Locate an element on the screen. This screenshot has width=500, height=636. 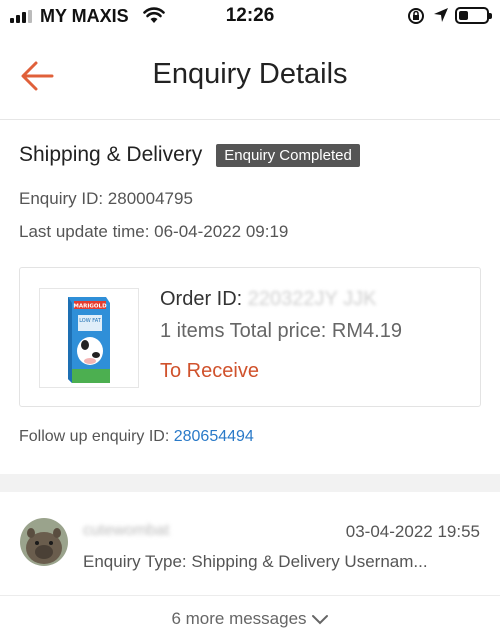
location-arrow-icon is located at coordinates (441, 15).